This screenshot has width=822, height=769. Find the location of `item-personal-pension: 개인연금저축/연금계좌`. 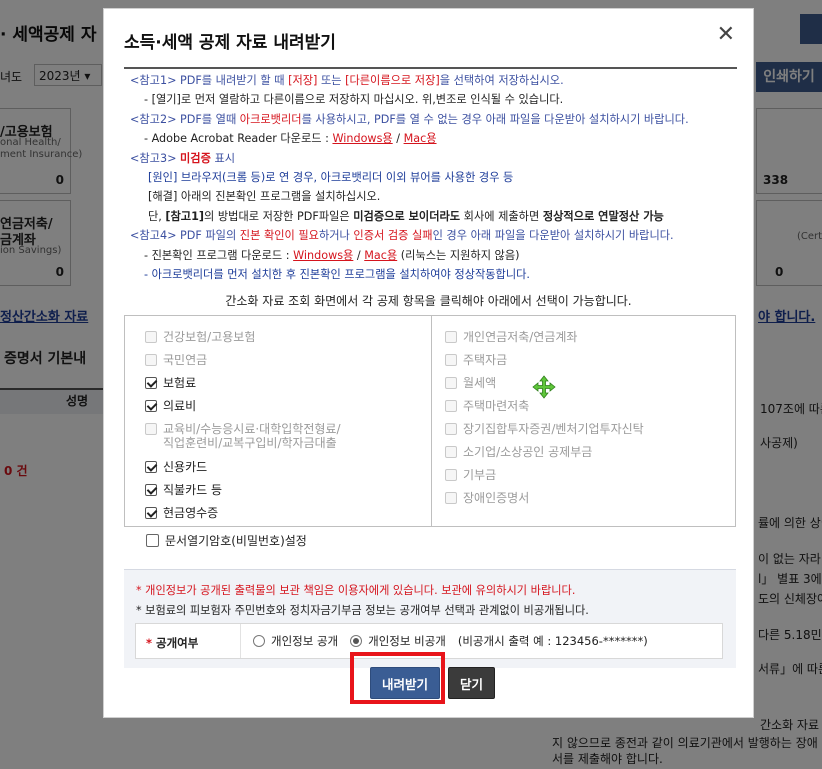

item-personal-pension: 개인연금저축/연금계좌 is located at coordinates (511, 337).